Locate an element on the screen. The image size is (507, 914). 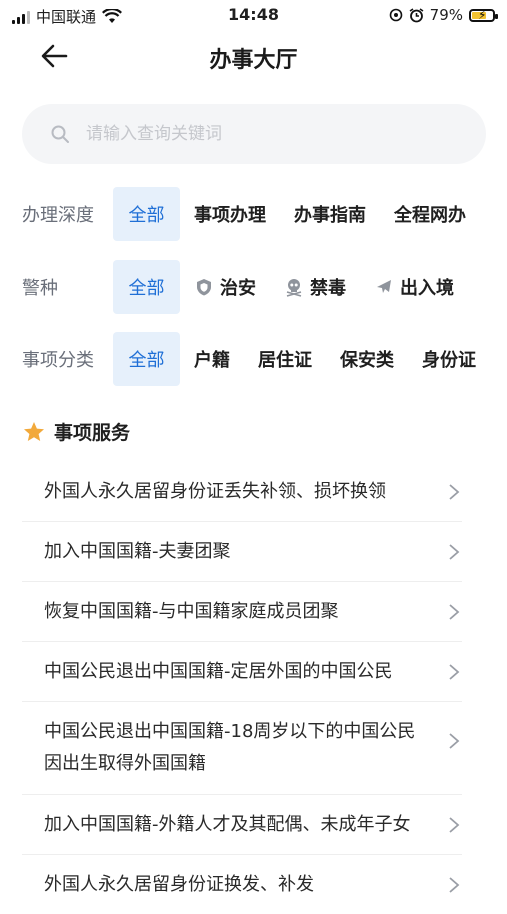
list-item-text: 恢复中国国籍-与中国籍家庭成员团聚 is located at coordinates (191, 611).